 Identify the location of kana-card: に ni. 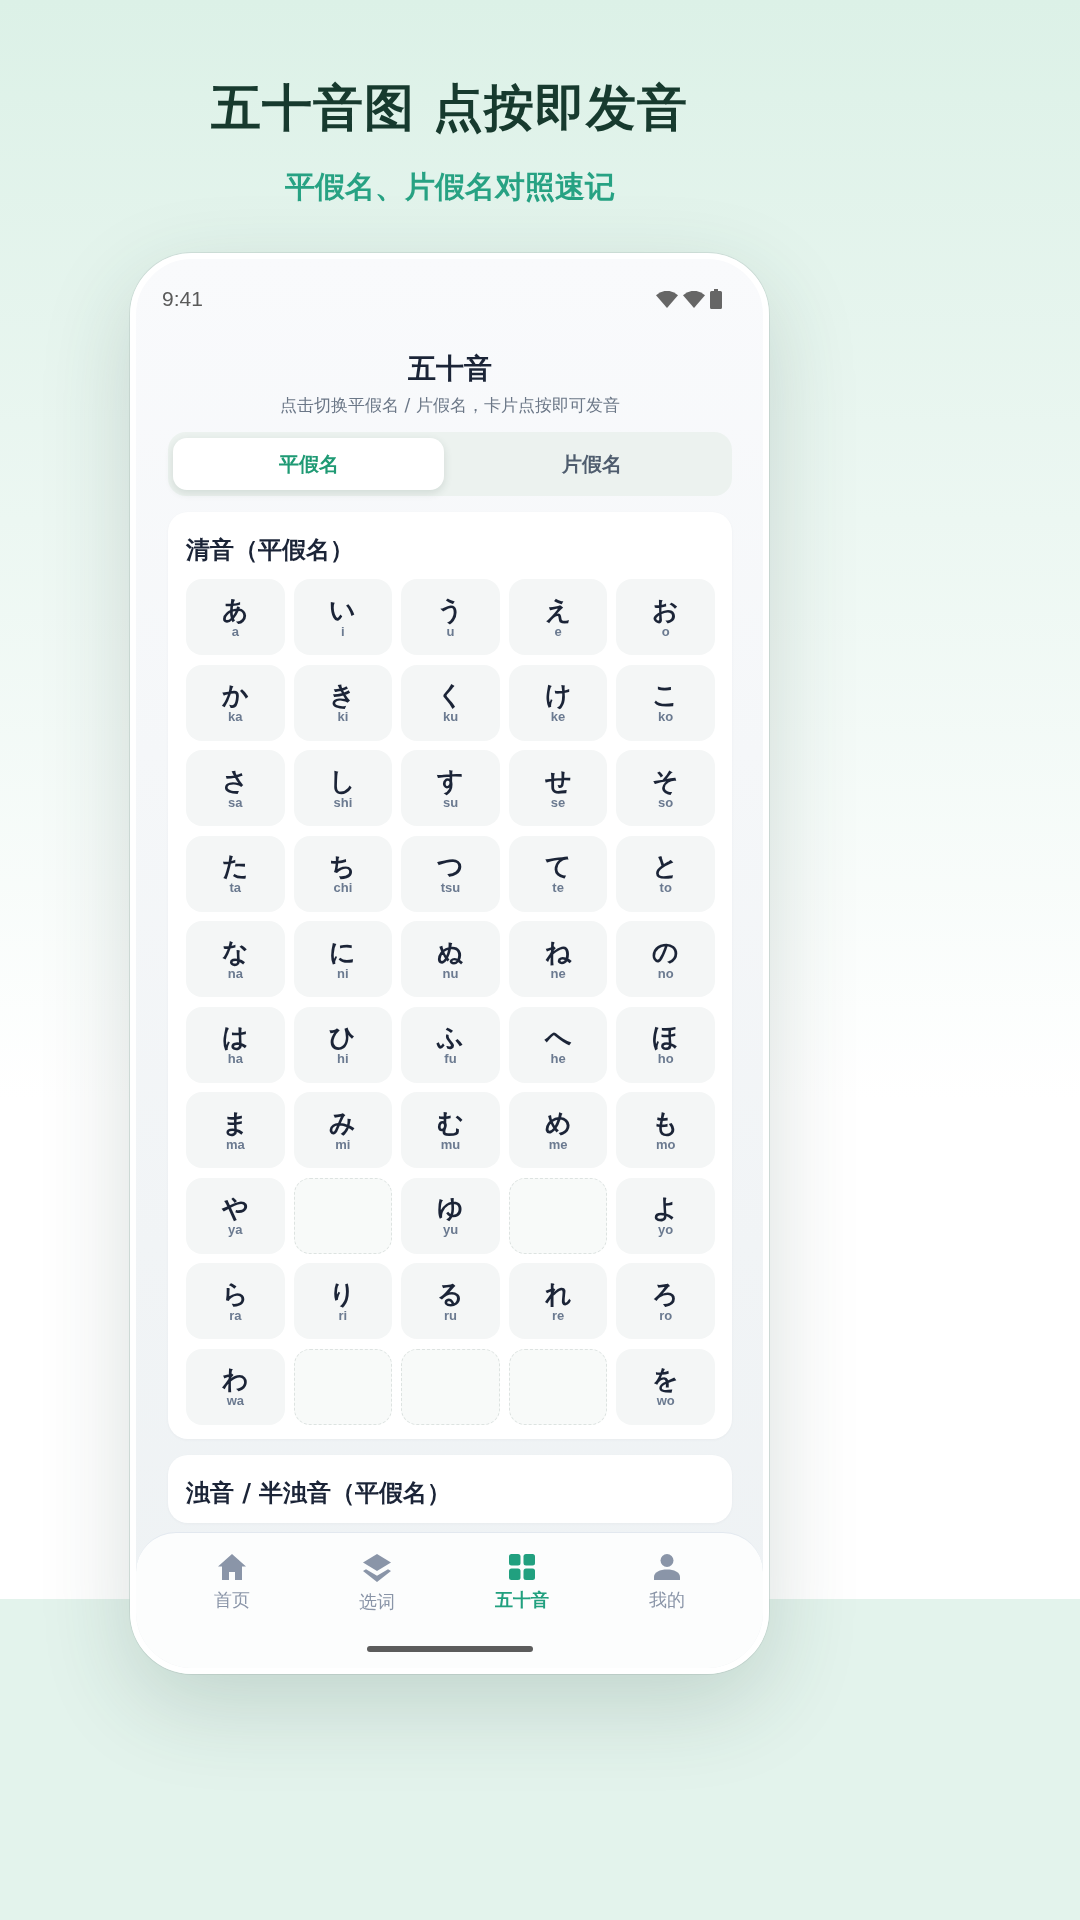
(343, 959).